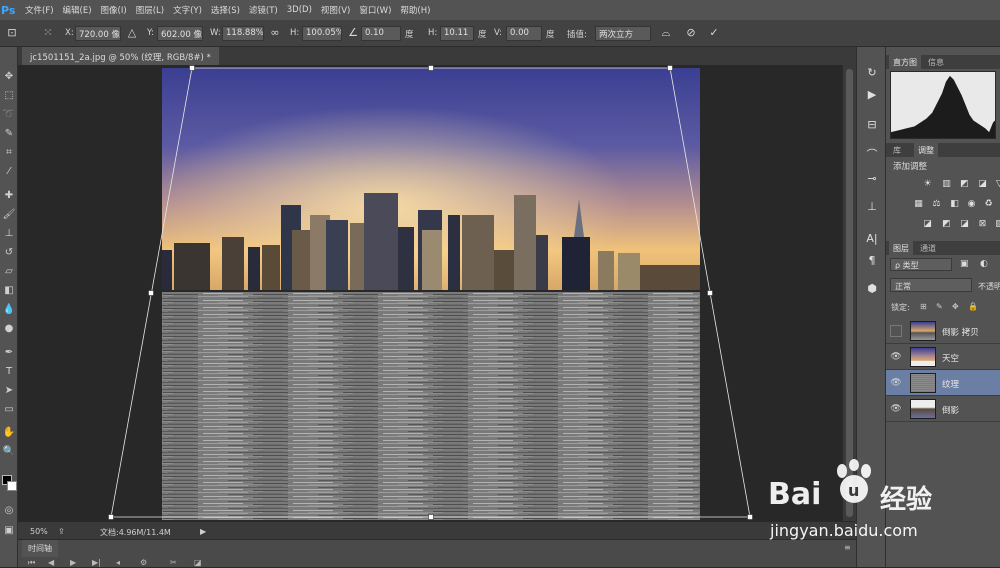 The image size is (1000, 568). I want to click on commit-transform-icon: ✓, so click(714, 33).